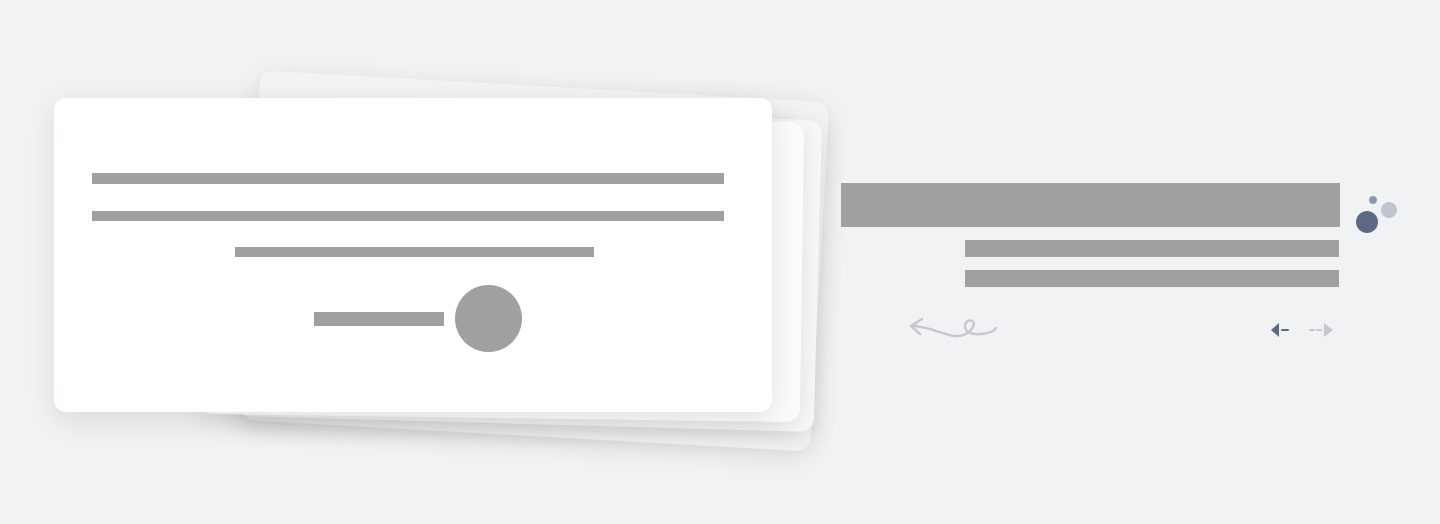  I want to click on decor-dot-large, so click(1367, 222).